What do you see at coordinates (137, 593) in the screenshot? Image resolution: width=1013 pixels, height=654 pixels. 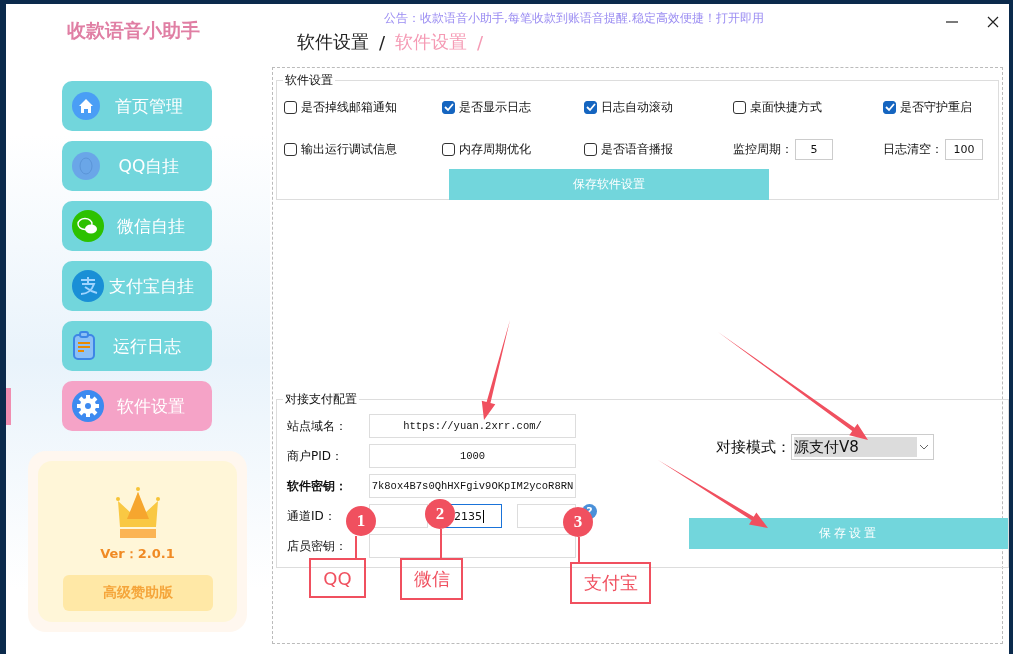 I see `edition-button: 高级赞助版` at bounding box center [137, 593].